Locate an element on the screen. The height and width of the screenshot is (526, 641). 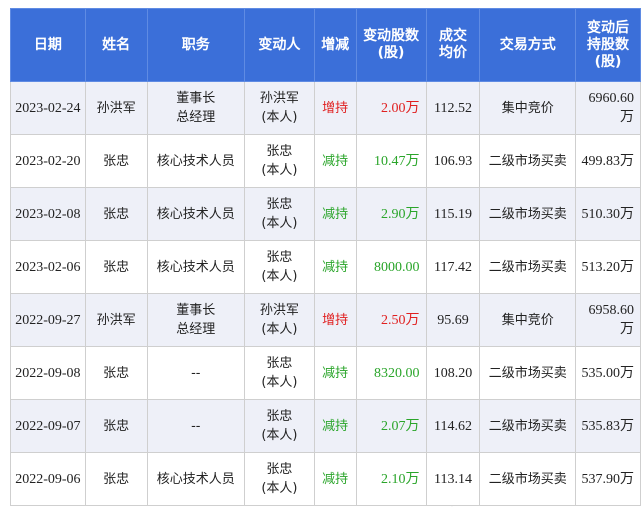
change-shares-text: 2.10万 is located at coordinates (400, 479).